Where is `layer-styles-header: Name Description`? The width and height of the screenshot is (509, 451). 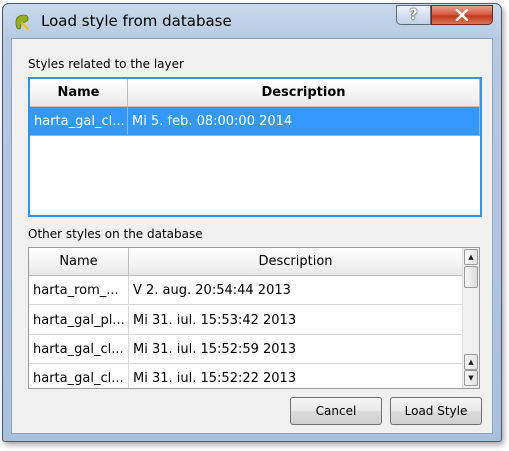
layer-styles-header: Name Description is located at coordinates (255, 93).